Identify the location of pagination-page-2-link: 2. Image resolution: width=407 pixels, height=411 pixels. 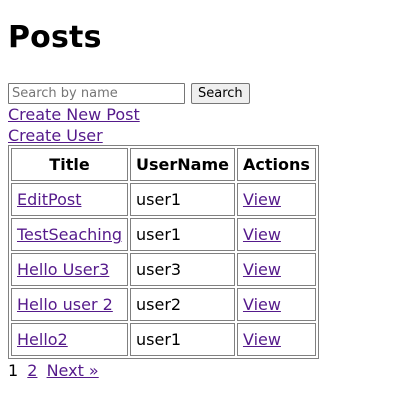
(32, 370).